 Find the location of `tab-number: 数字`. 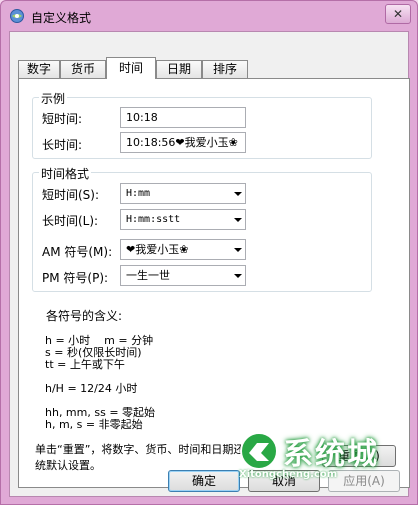

tab-number: 数字 is located at coordinates (39, 69).